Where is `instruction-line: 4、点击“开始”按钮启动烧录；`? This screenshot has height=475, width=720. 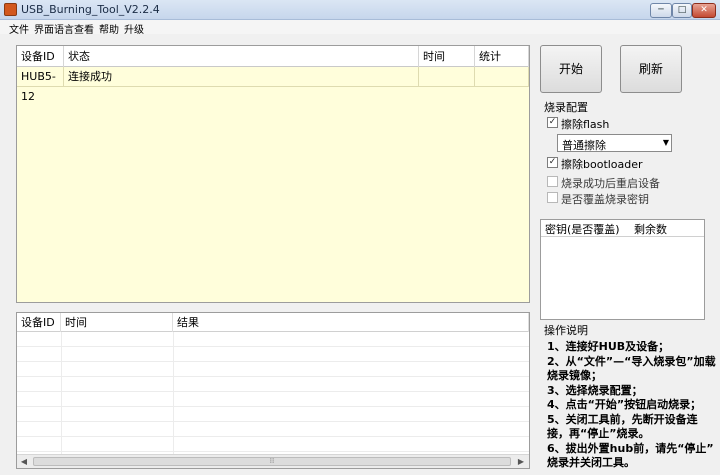
instruction-line: 4、点击“开始”按钮启动烧录； is located at coordinates (624, 404).